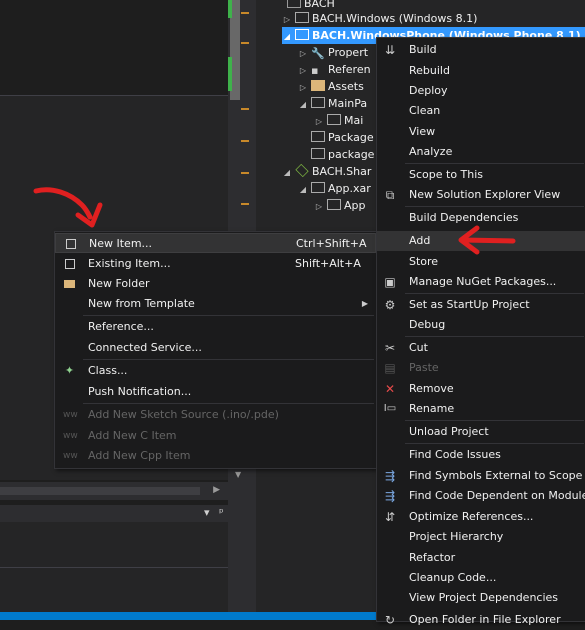 This screenshot has width=585, height=630. I want to click on menu-item-clean: Clean, so click(481, 111).